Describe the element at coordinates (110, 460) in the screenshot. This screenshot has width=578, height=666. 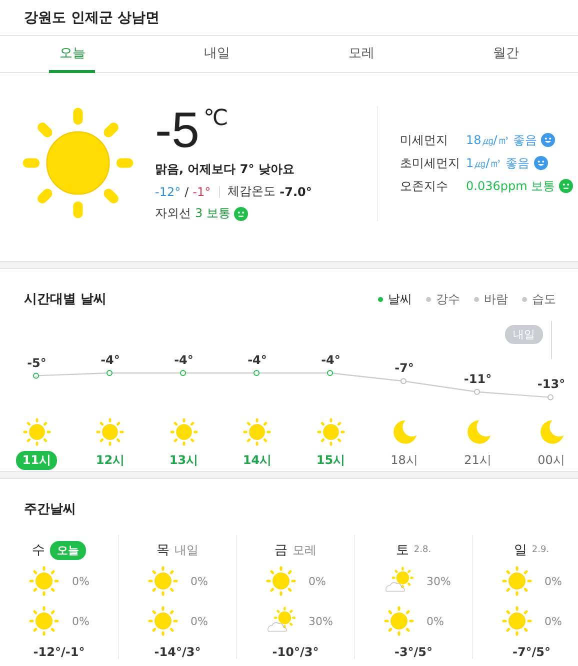
I see `hour-label: 12시` at that location.